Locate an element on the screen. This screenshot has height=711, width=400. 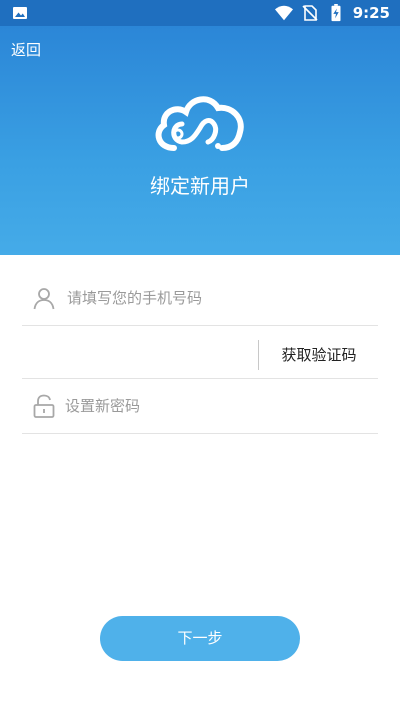
get-code-button: 获取验证码 is located at coordinates (319, 355).